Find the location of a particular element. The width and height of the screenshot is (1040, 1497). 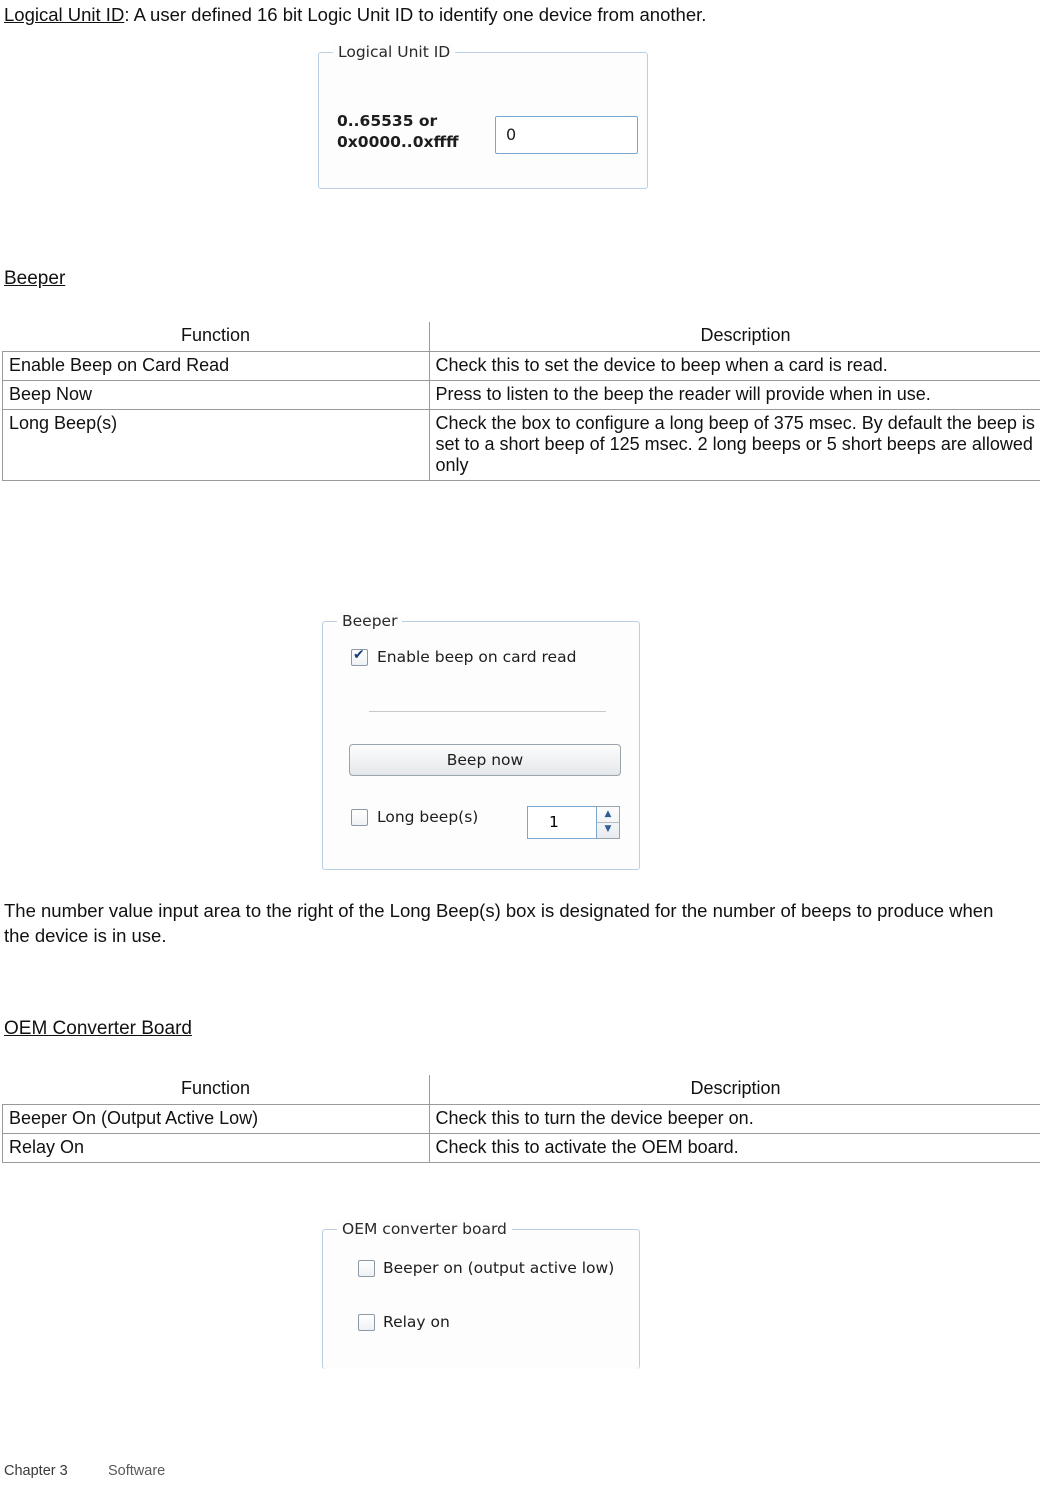

logical-unit-id-group-title: Logical Unit ID is located at coordinates (394, 52).